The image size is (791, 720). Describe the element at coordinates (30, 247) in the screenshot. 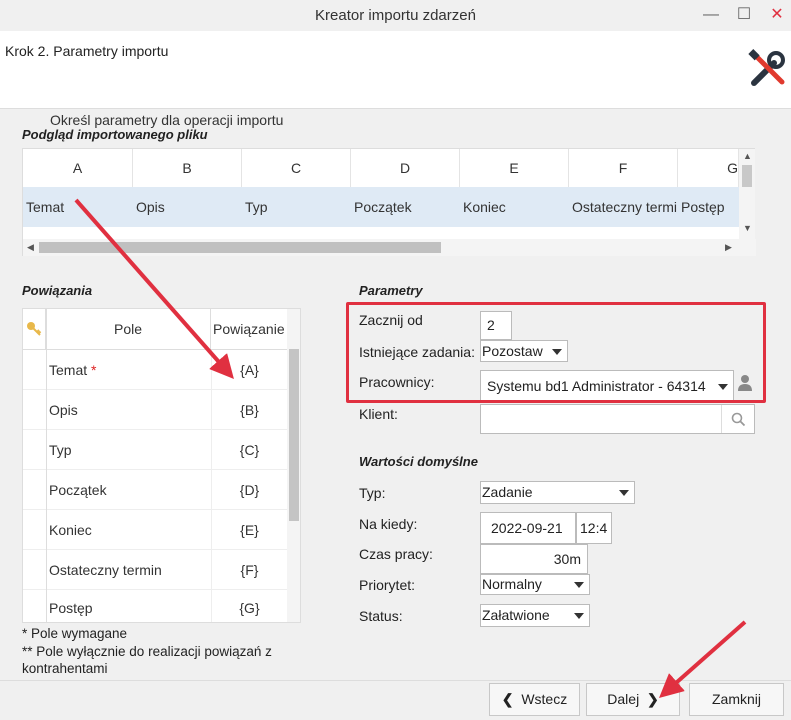

I see `scroll-left-icon: ◀` at that location.